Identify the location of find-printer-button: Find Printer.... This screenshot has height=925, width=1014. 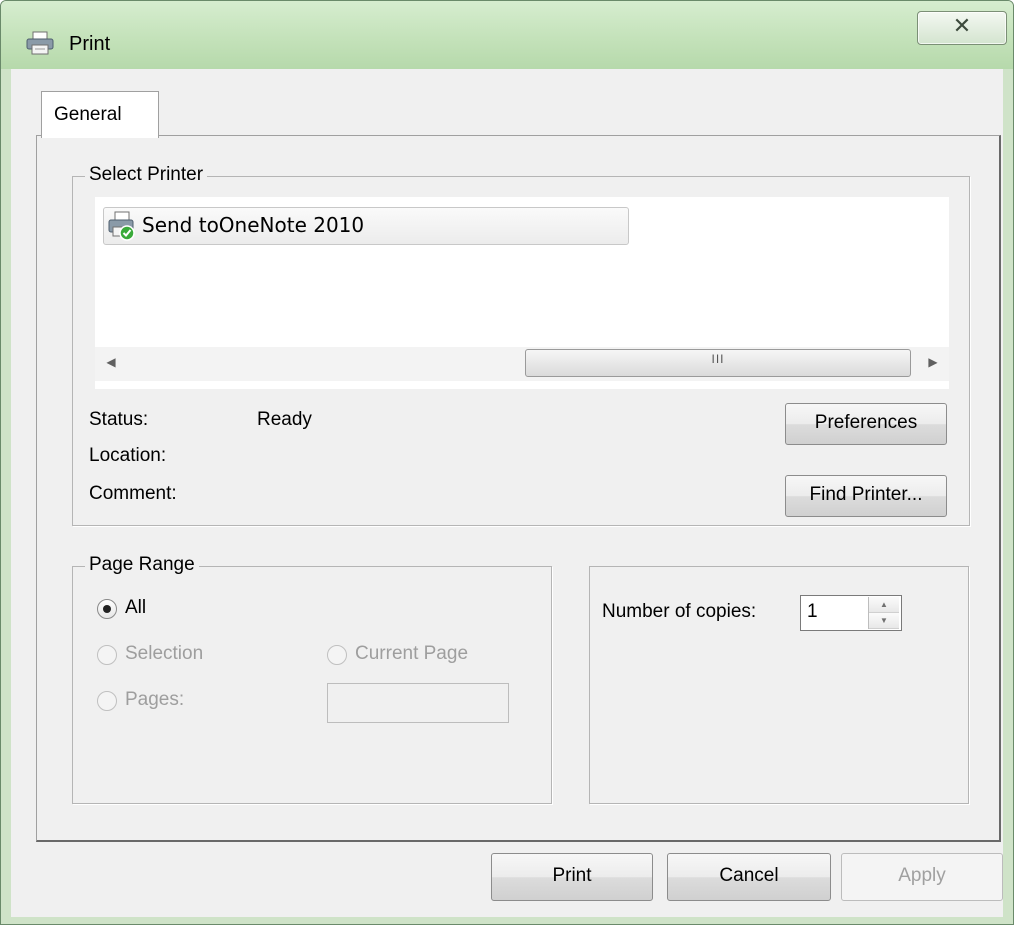
(866, 496).